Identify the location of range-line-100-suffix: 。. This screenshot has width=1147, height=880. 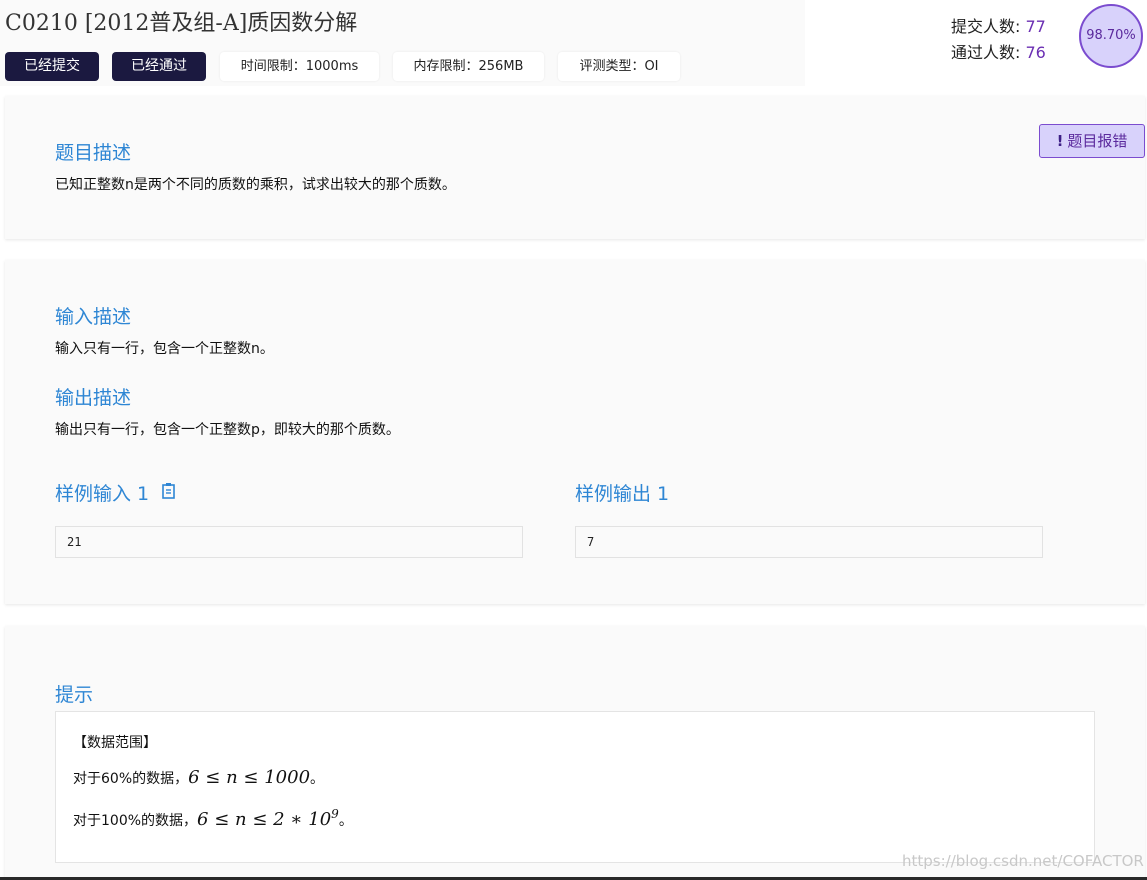
(345, 821).